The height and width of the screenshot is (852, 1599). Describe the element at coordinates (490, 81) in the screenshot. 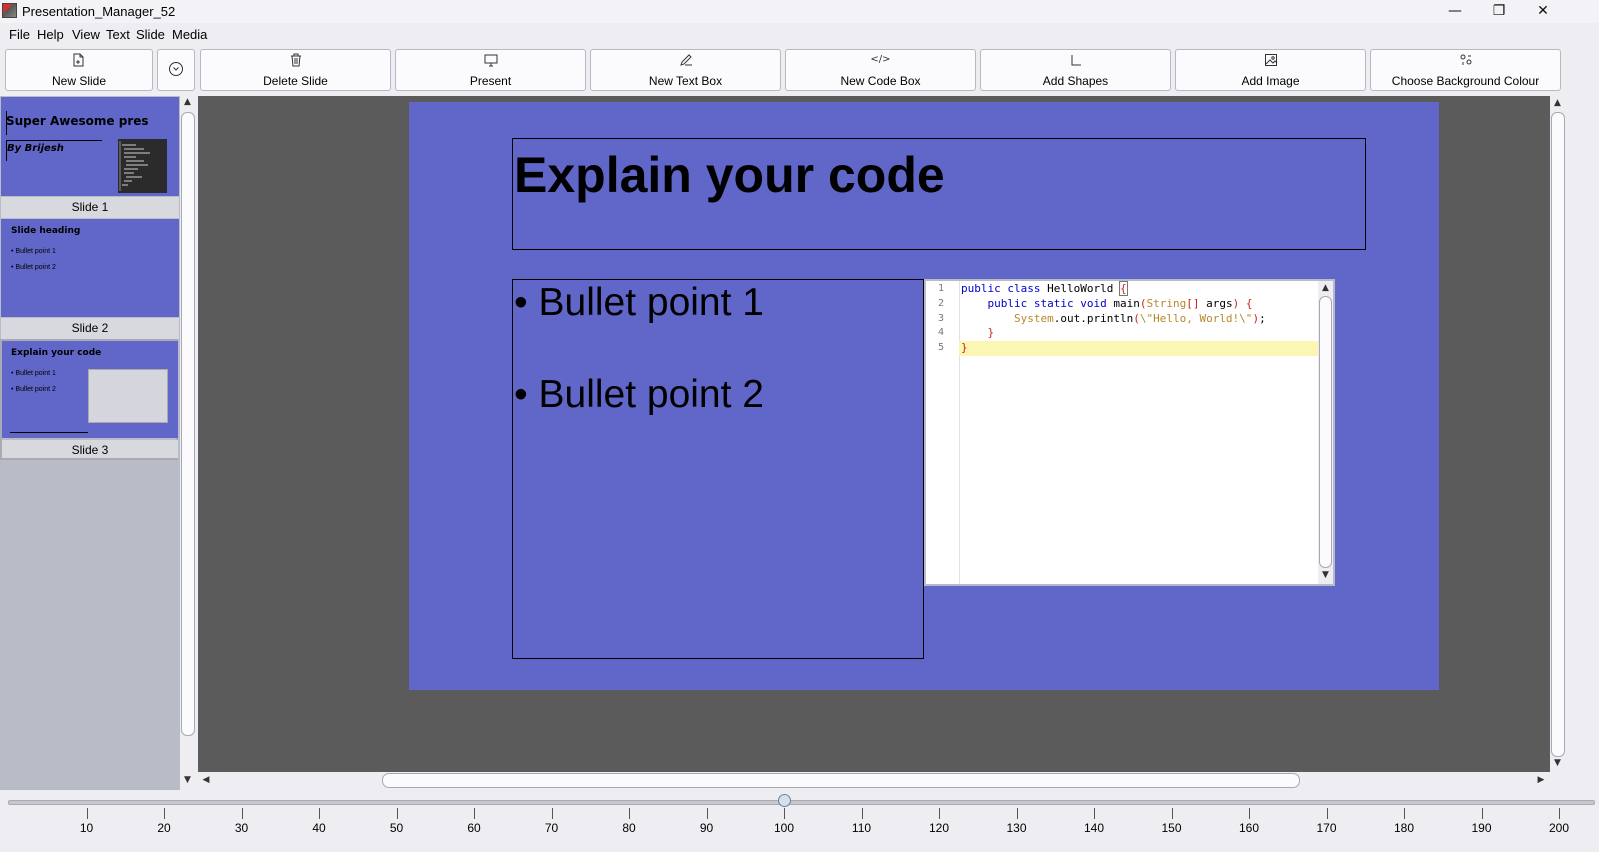

I see `present-label: Present` at that location.